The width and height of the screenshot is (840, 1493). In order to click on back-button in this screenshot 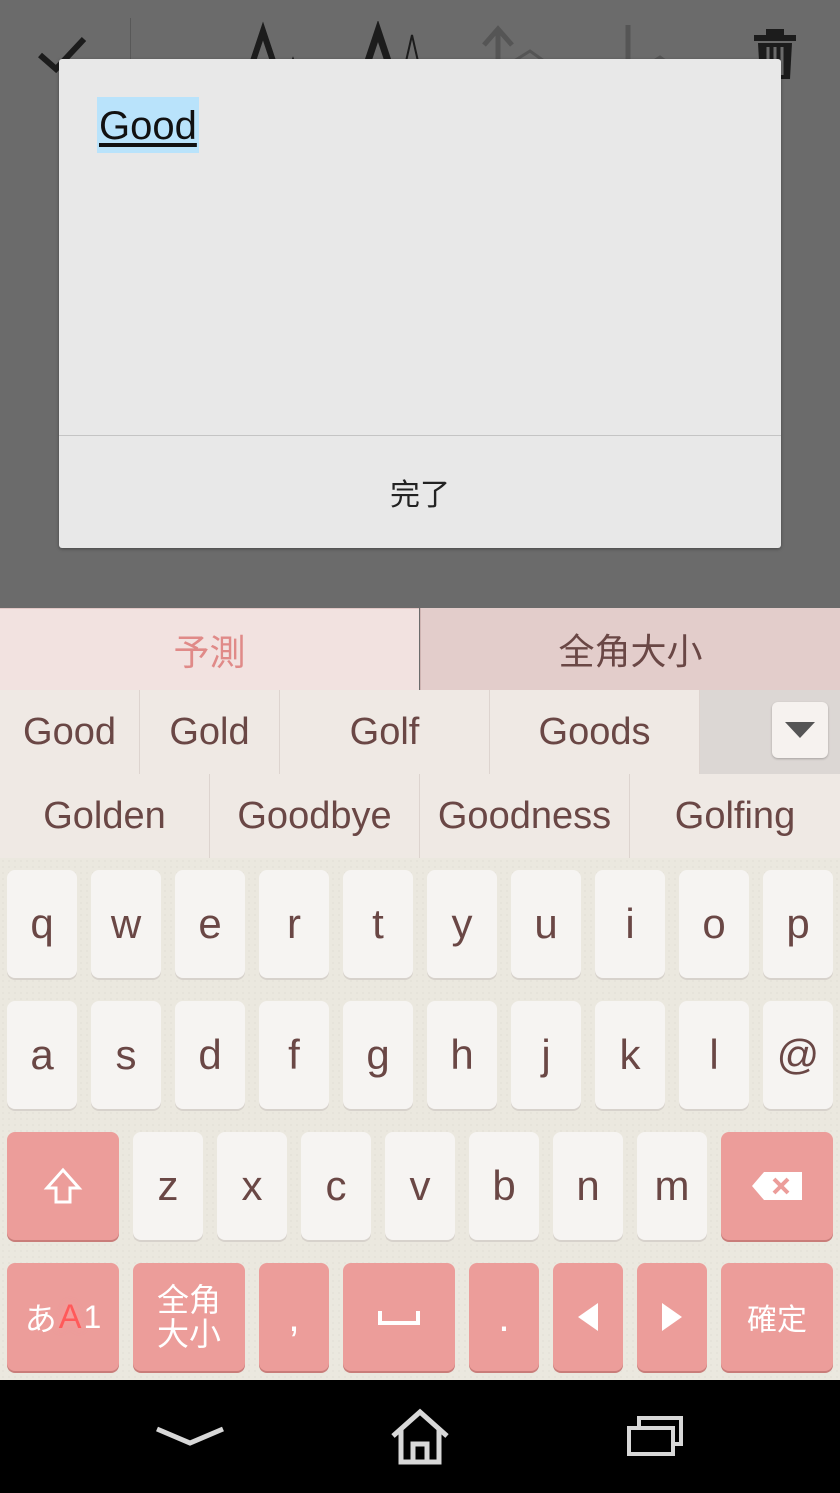, I will do `click(190, 1436)`.